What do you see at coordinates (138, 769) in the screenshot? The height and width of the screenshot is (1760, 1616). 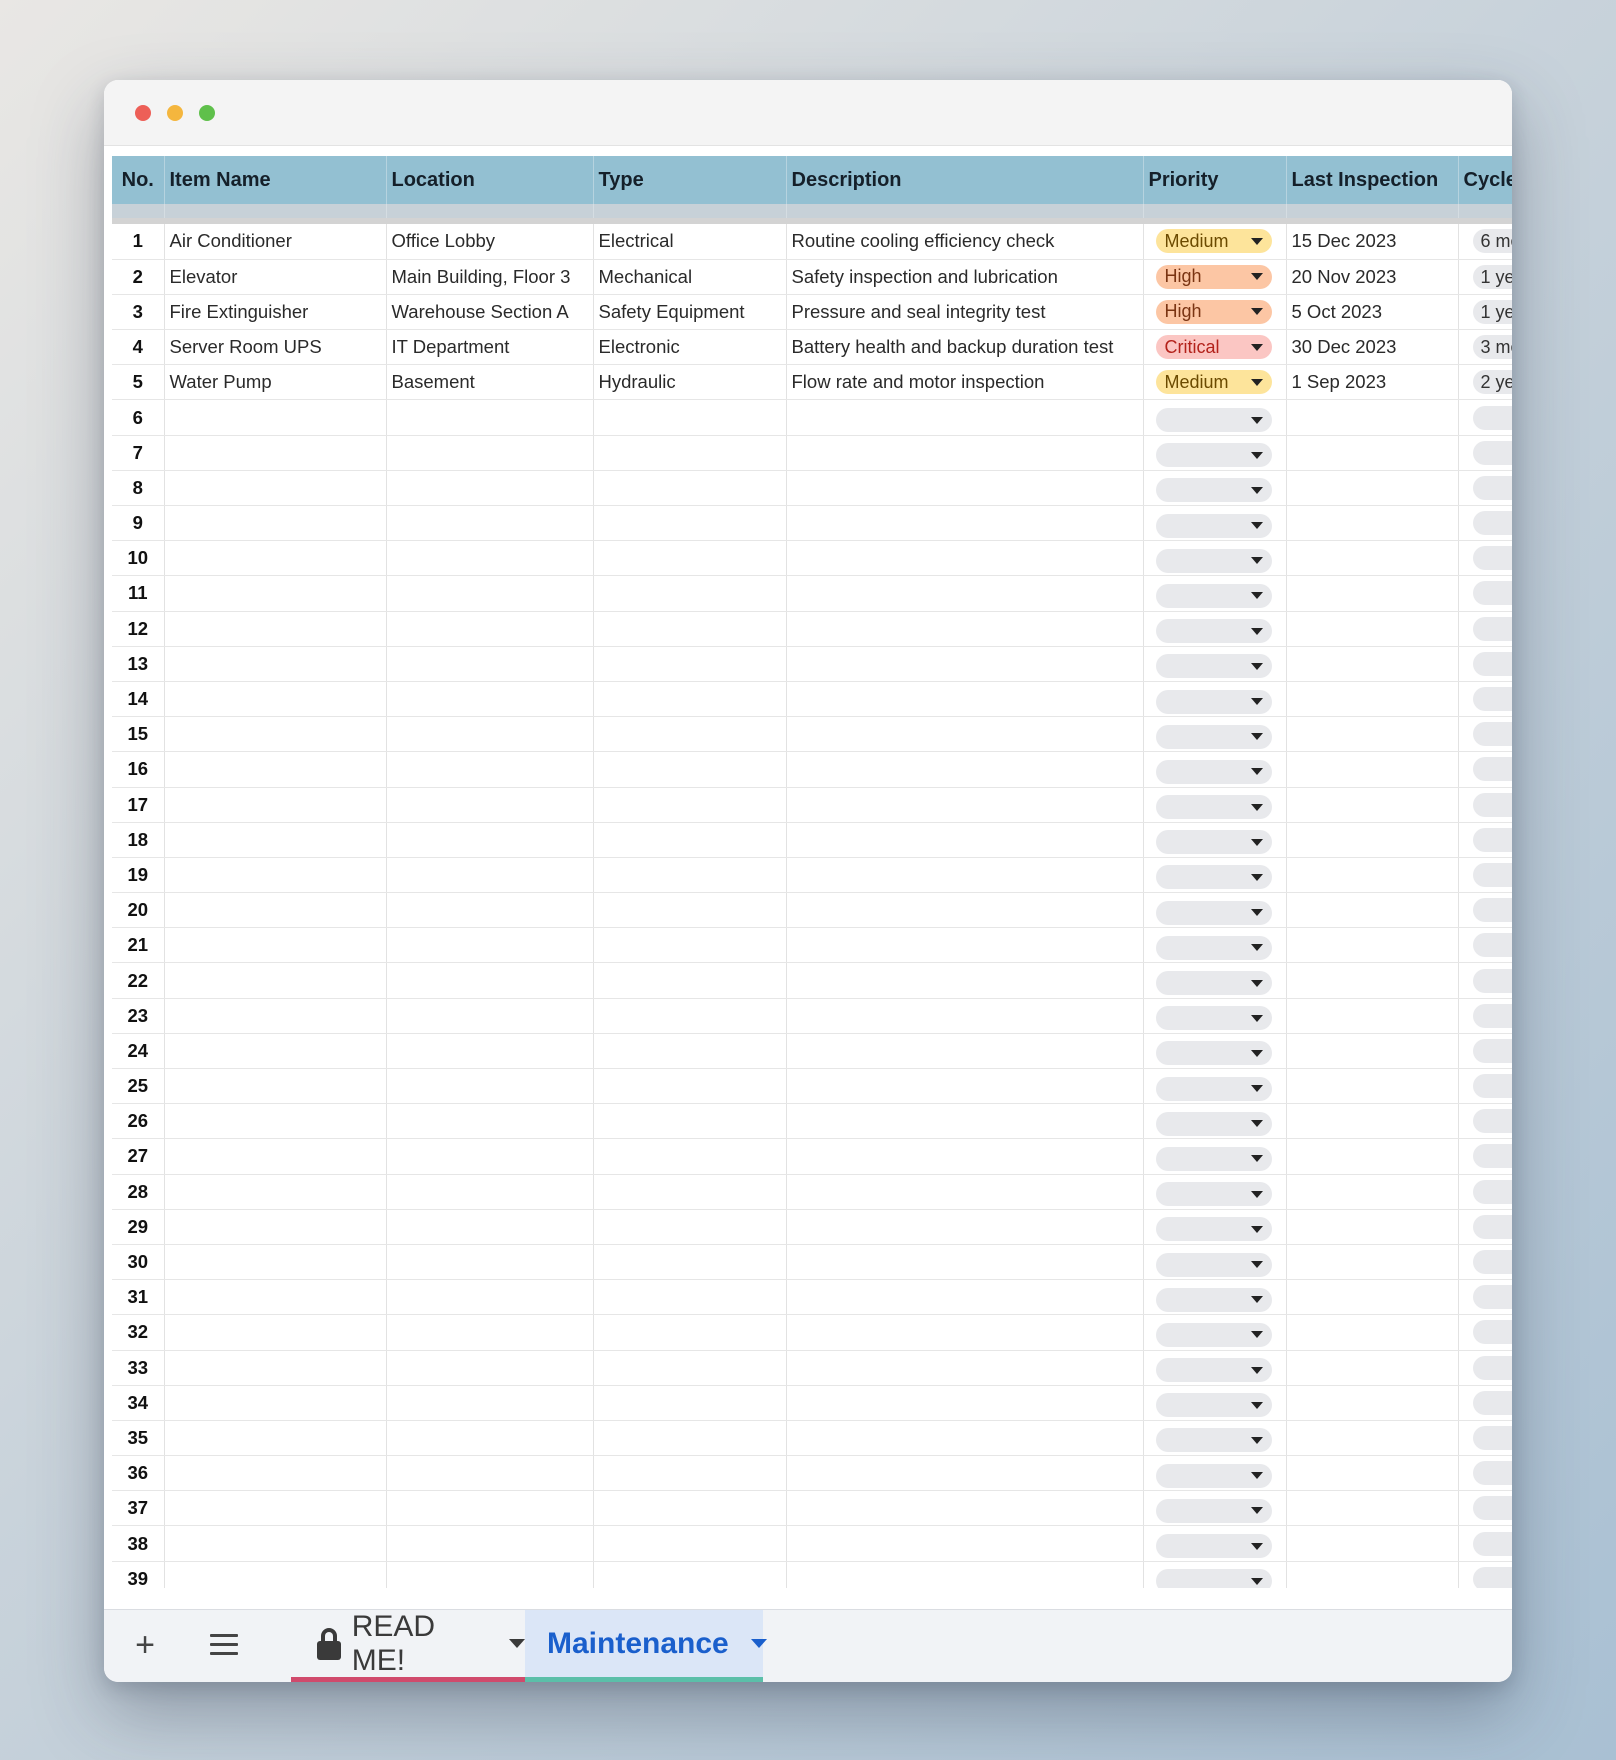 I see `row-number: 16` at bounding box center [138, 769].